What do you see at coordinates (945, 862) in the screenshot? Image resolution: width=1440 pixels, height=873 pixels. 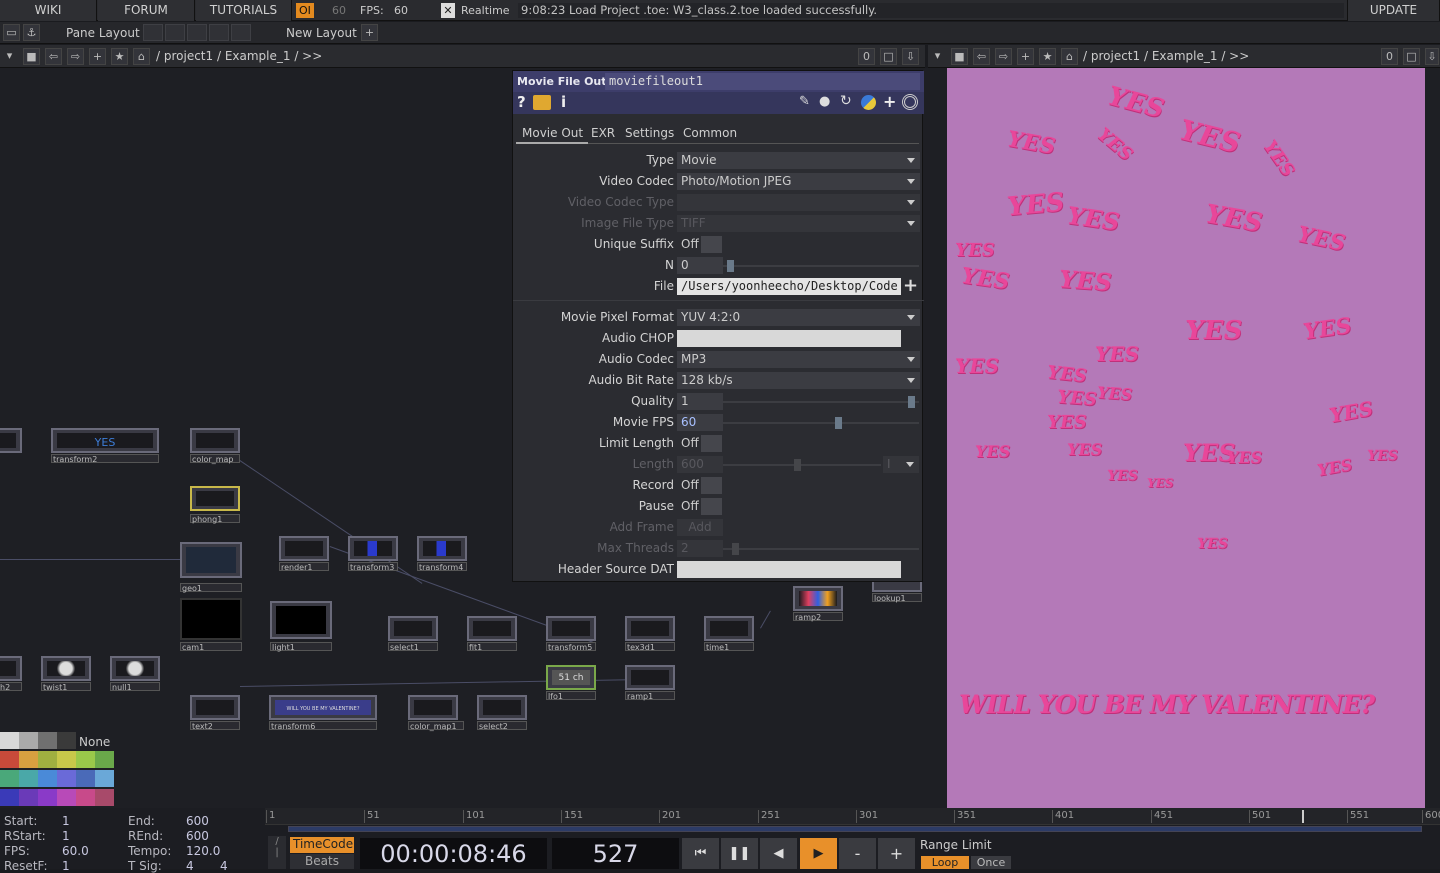 I see `loop-button: Loop` at bounding box center [945, 862].